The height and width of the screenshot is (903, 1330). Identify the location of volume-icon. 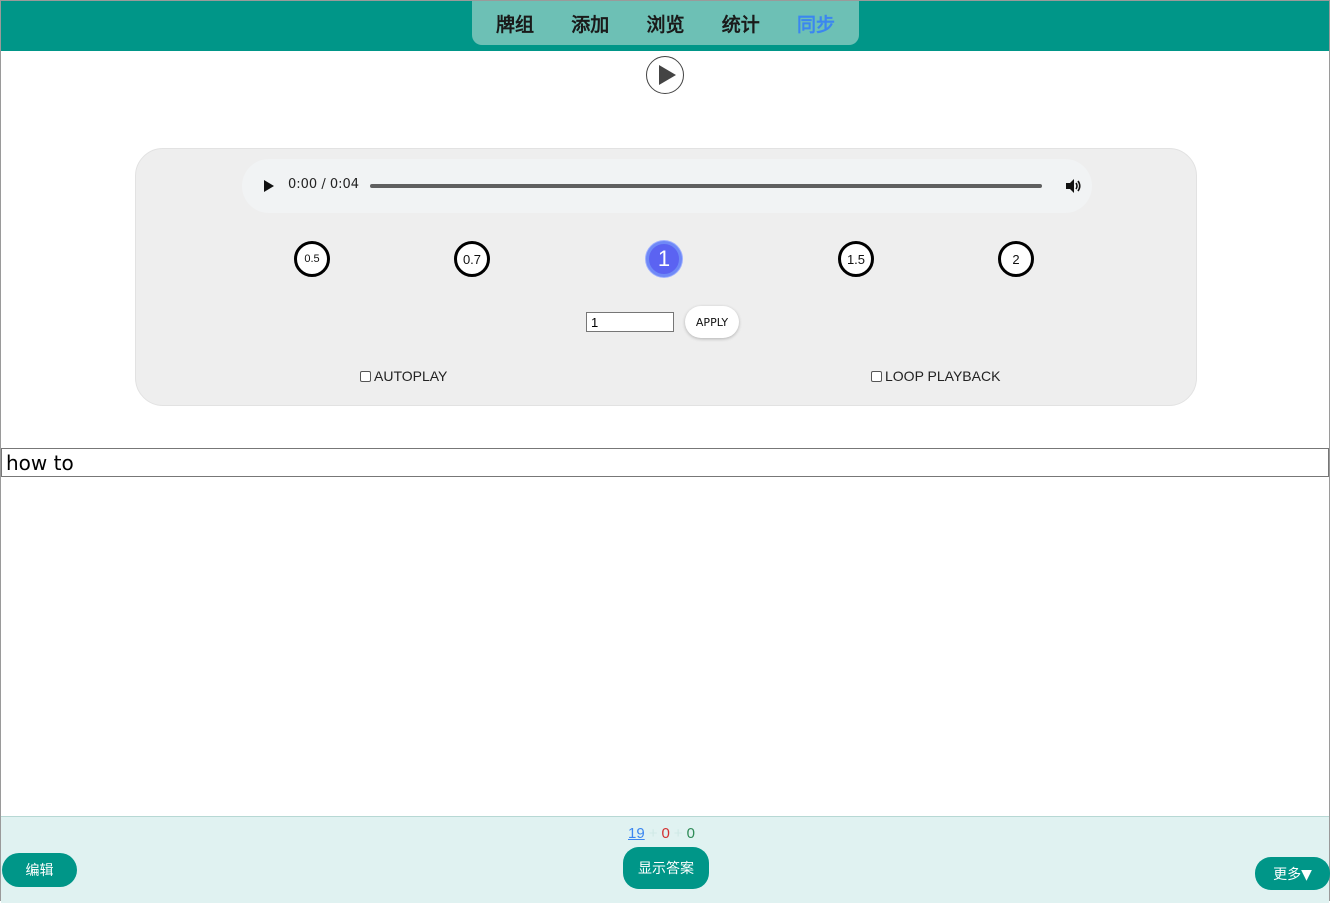
(1073, 186).